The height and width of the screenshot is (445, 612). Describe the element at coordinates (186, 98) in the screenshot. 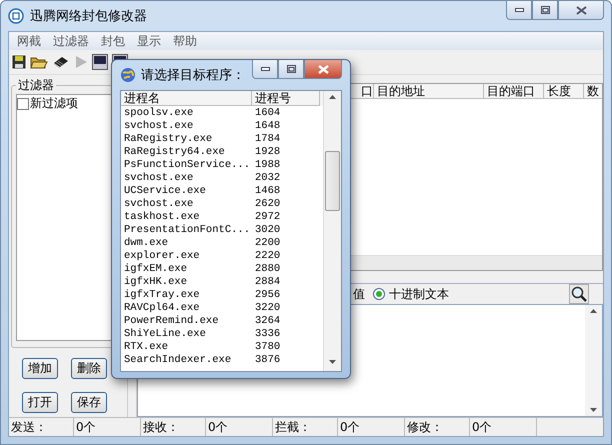

I see `column-header: 进程名` at that location.